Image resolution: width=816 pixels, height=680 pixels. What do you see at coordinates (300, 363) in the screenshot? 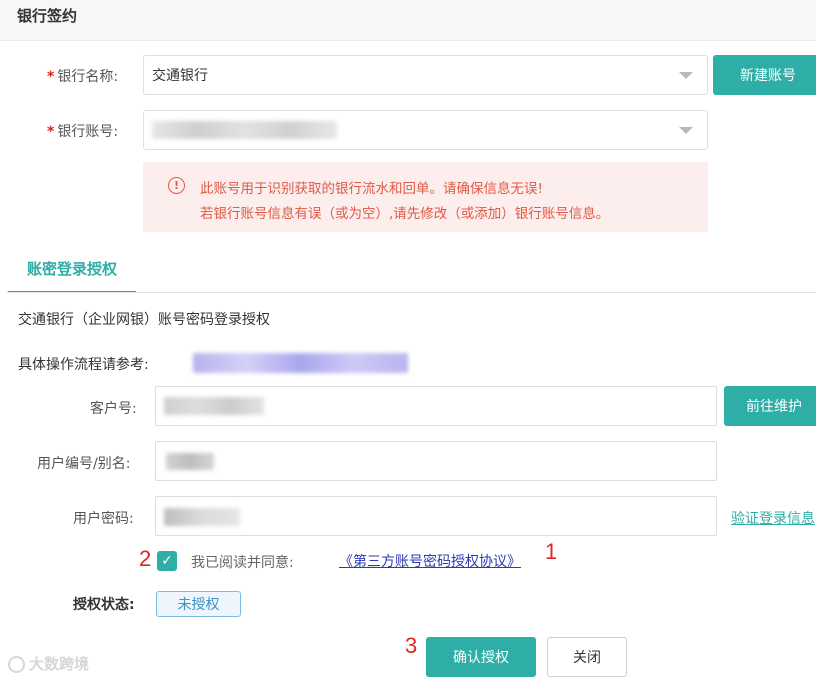
I see `reference-link-masked` at bounding box center [300, 363].